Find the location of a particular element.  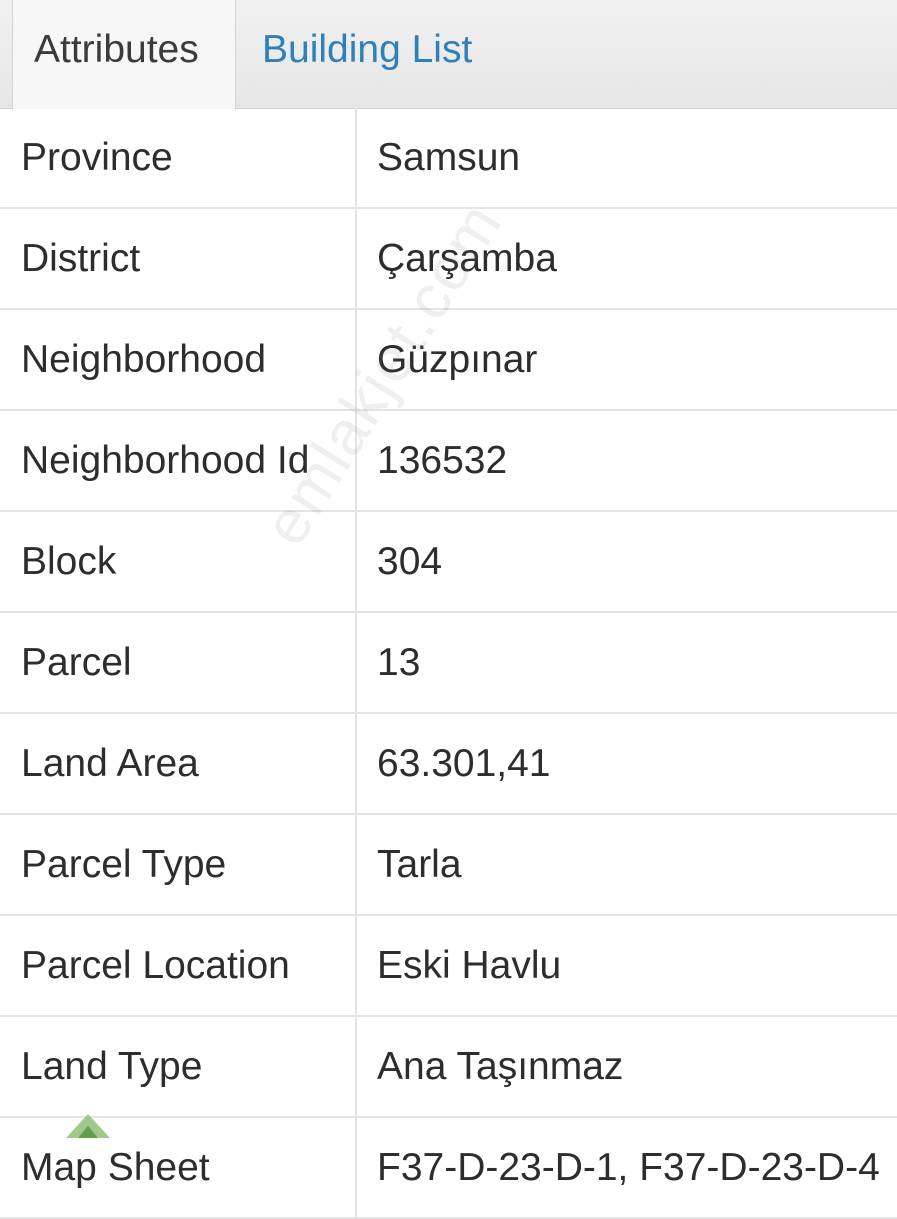

table-row: District Çarşamba is located at coordinates (448, 259).